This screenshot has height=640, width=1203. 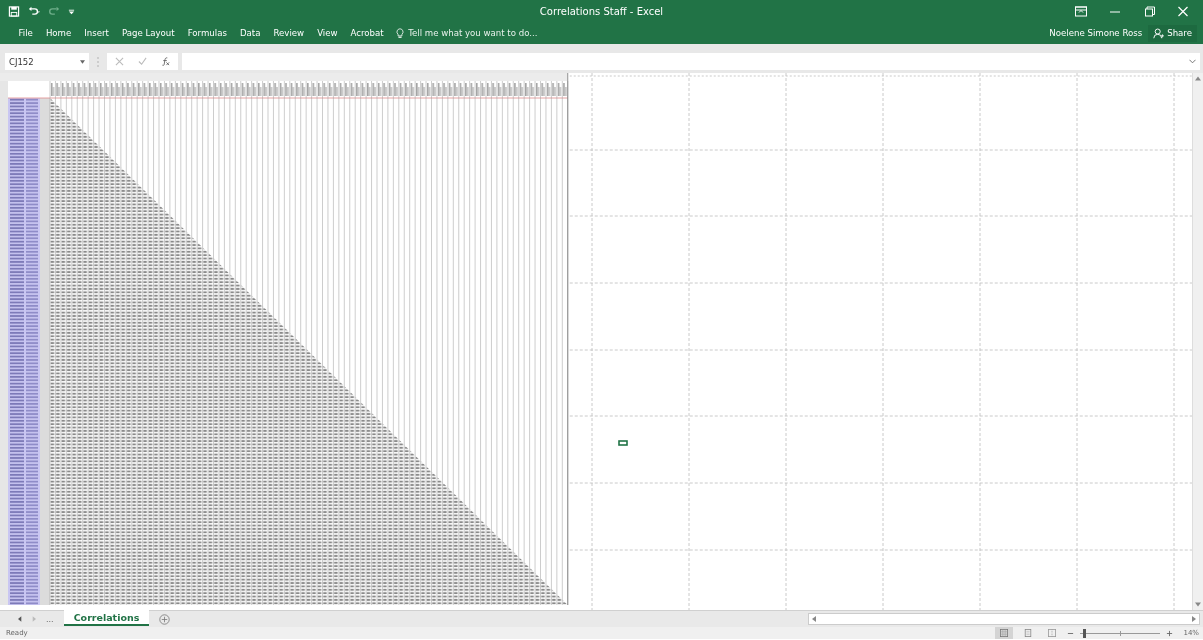 What do you see at coordinates (148, 33) in the screenshot?
I see `ribbon-tab: Page Layout` at bounding box center [148, 33].